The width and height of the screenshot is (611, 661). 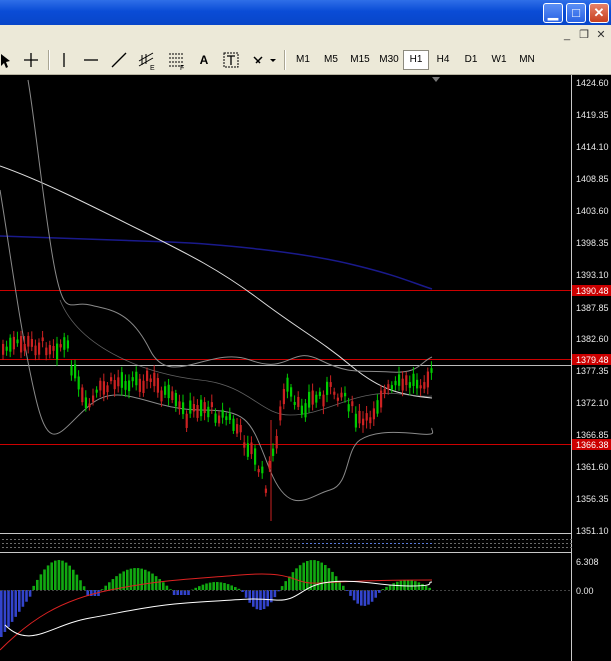 I want to click on timeframe-mn: MN, so click(x=527, y=60).